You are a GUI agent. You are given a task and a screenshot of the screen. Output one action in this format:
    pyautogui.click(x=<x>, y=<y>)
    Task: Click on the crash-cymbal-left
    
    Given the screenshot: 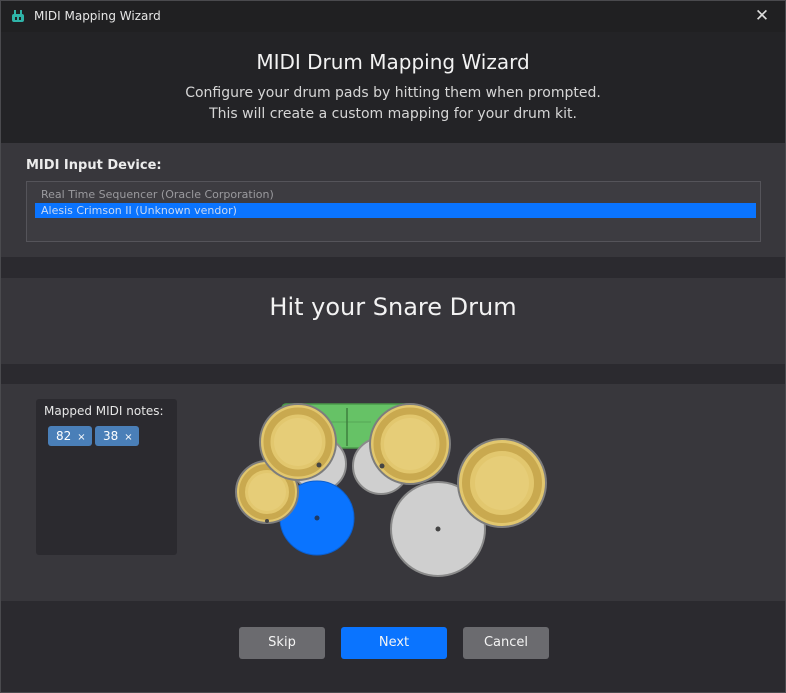 What is the action you would take?
    pyautogui.click(x=298, y=442)
    